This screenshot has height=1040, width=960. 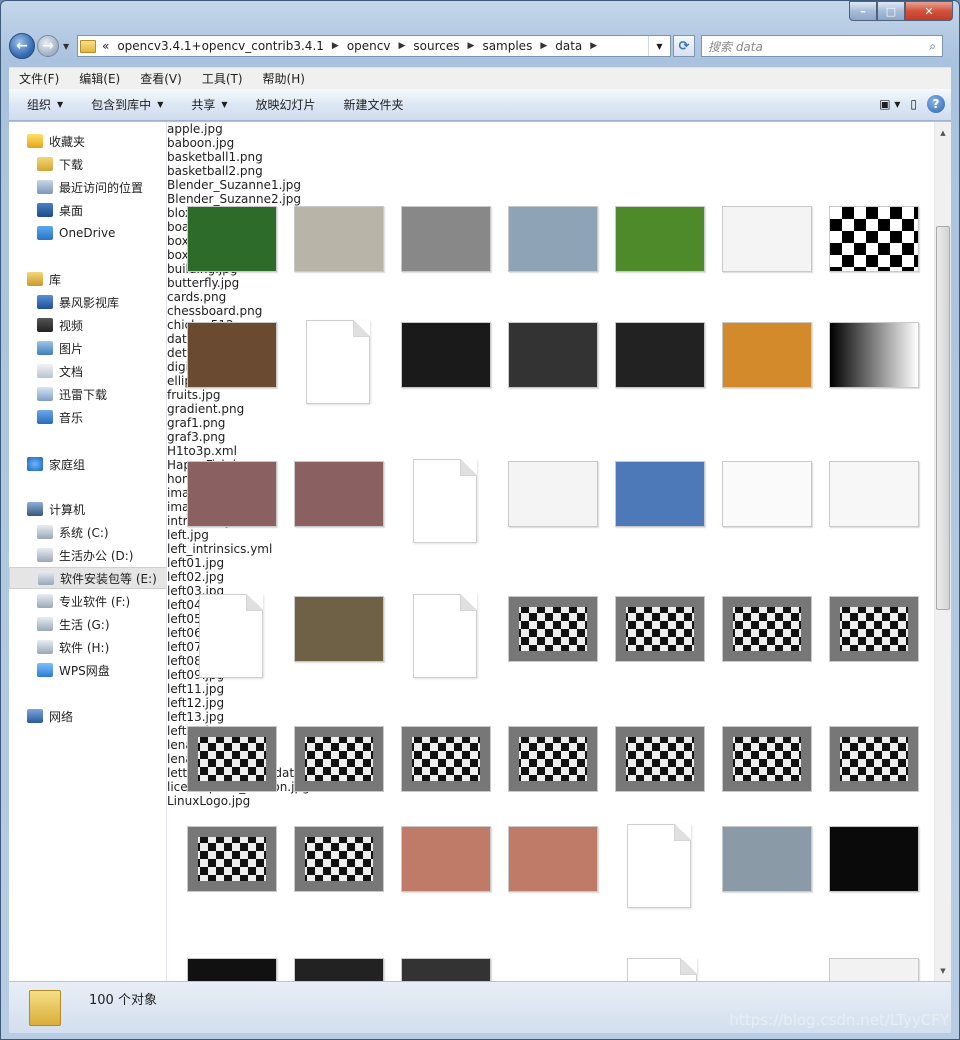 I want to click on file-item: gradient.png, so click(x=559, y=409).